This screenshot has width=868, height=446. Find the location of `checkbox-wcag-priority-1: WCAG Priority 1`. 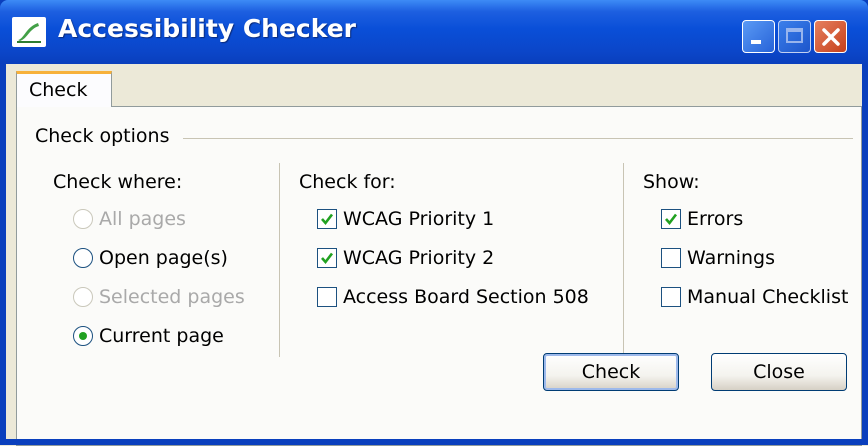

checkbox-wcag-priority-1: WCAG Priority 1 is located at coordinates (405, 219).